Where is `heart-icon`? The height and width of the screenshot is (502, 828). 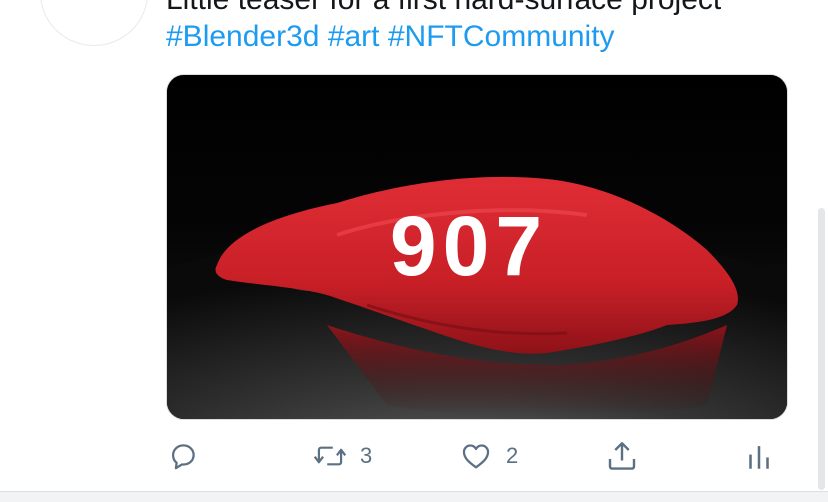 heart-icon is located at coordinates (476, 456).